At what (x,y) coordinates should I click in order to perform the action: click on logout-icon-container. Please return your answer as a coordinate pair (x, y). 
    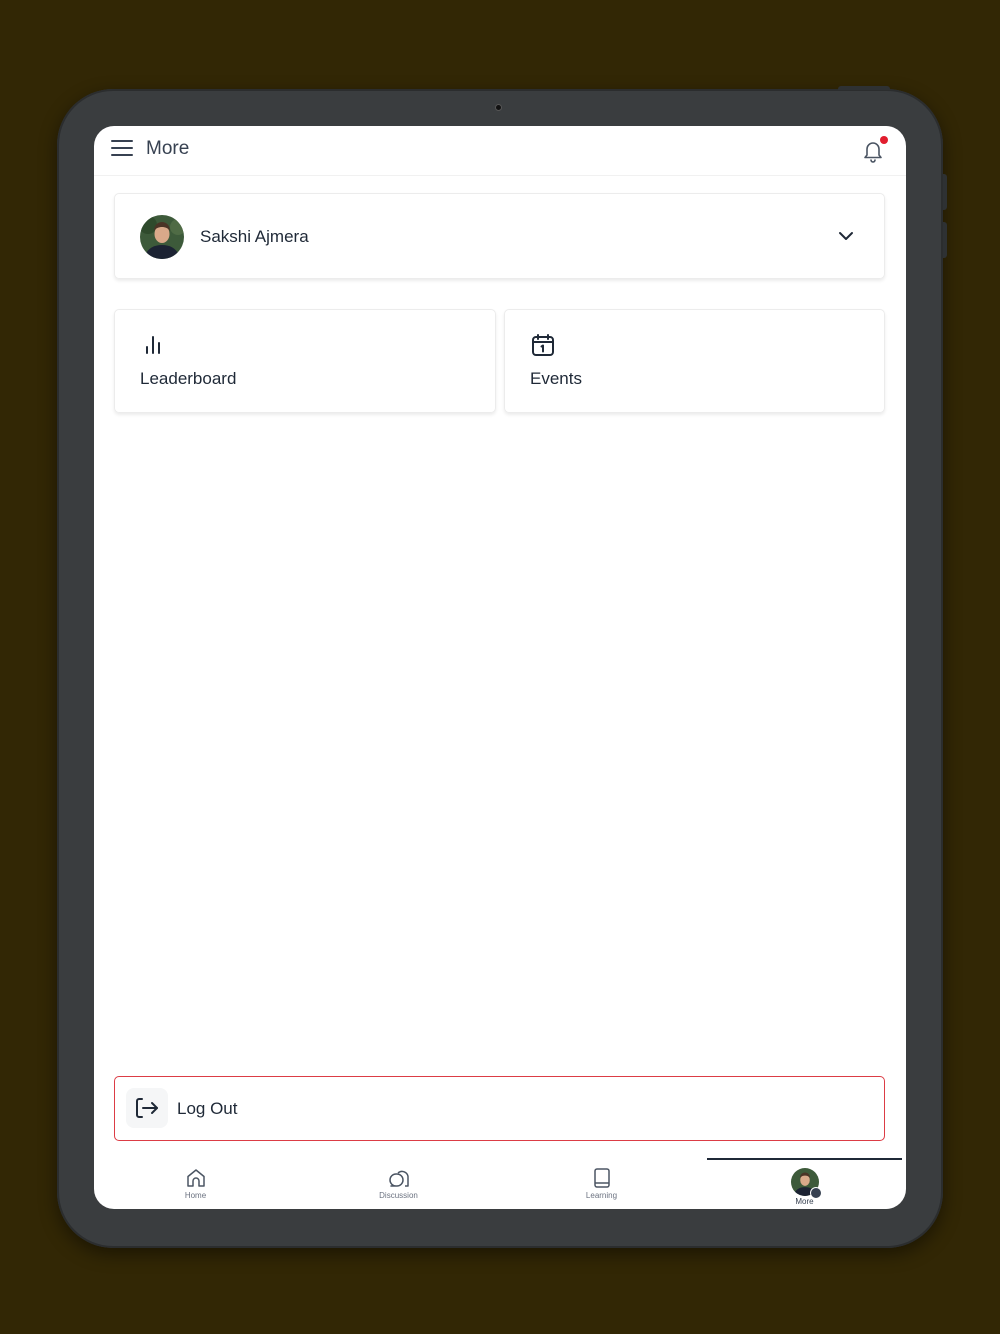
    Looking at the image, I should click on (147, 1108).